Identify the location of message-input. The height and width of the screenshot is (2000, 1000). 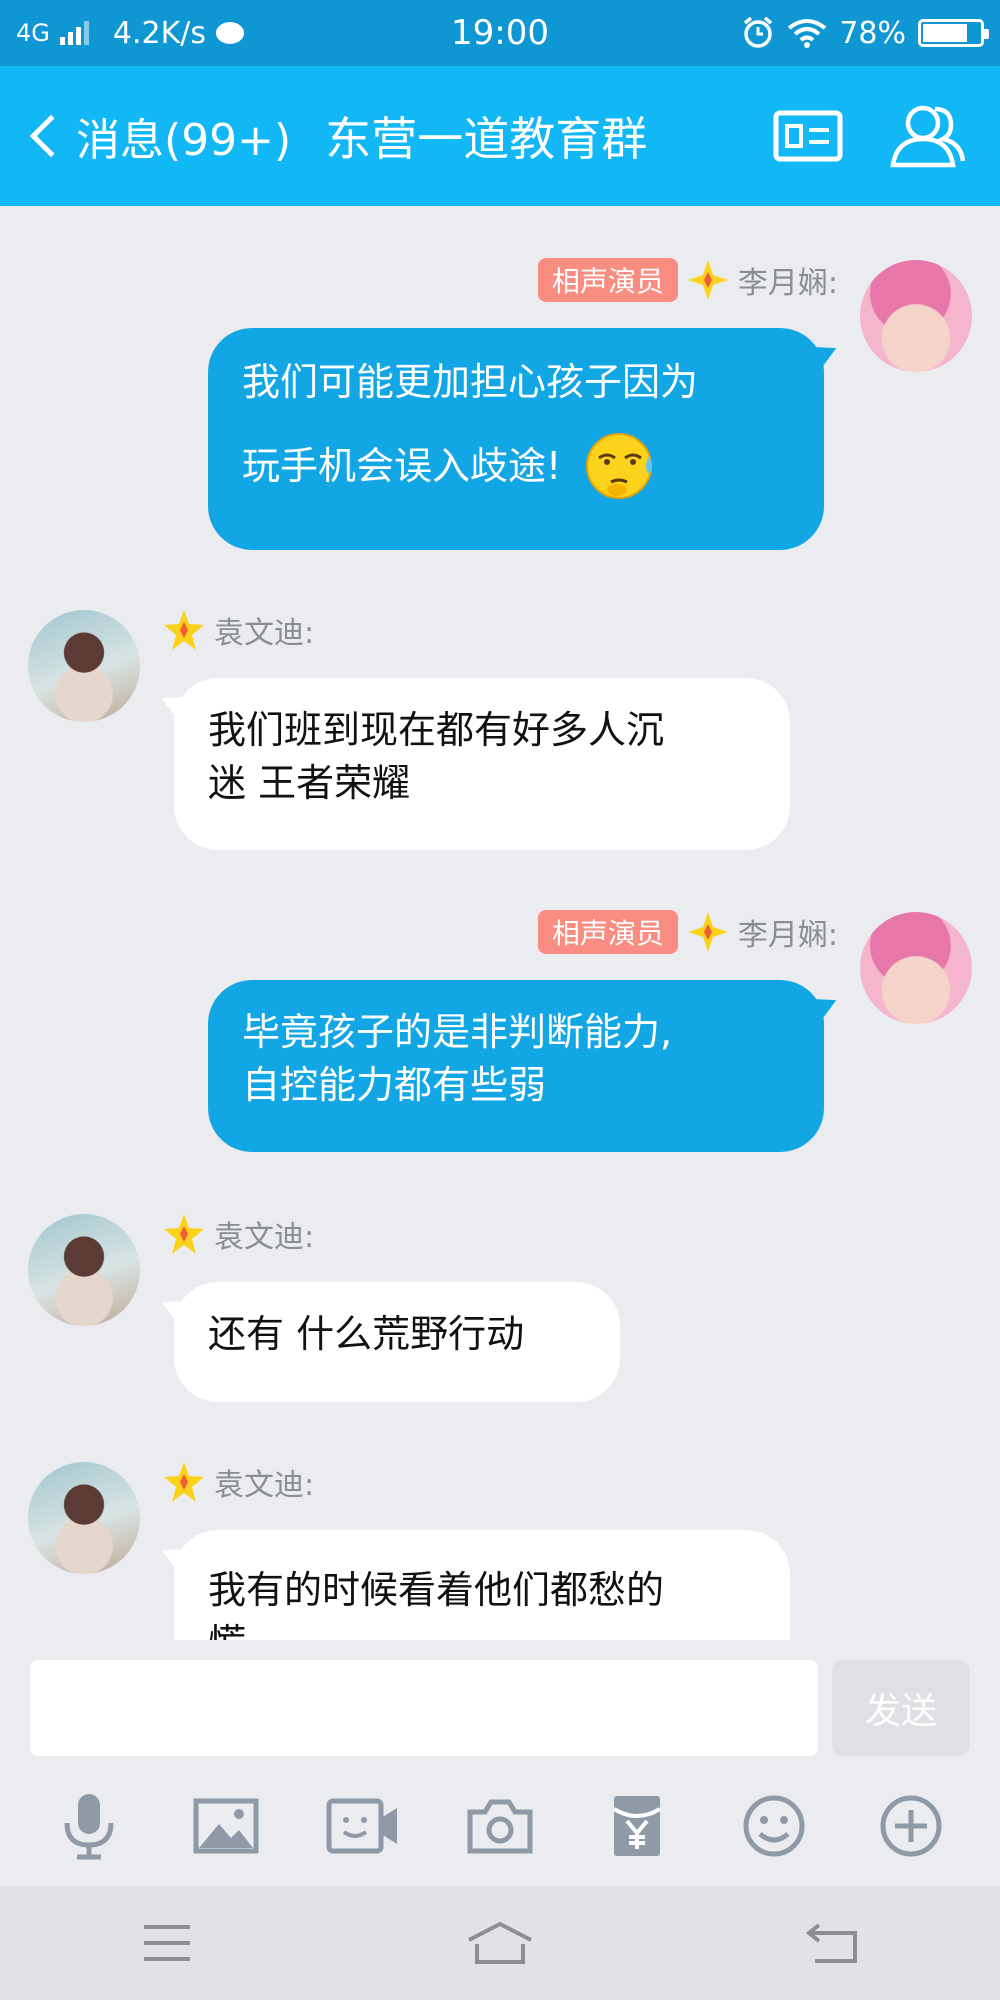
(424, 1708).